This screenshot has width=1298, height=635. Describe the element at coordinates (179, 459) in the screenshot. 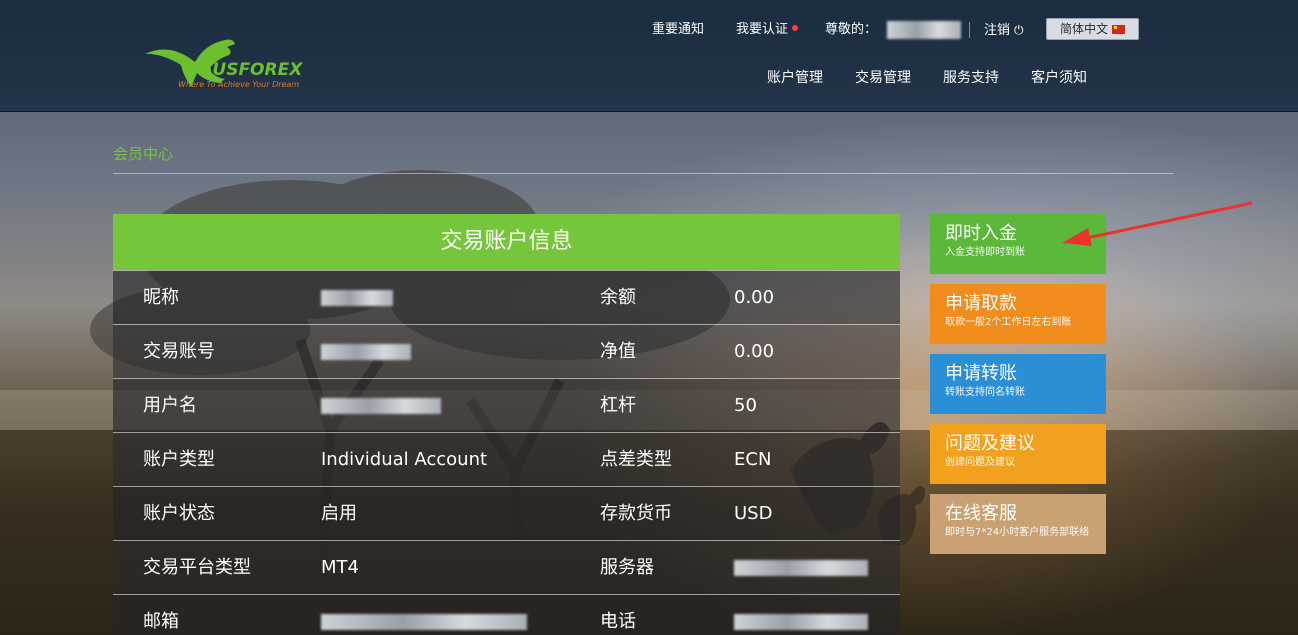

I see `row-label: 账户类型` at that location.